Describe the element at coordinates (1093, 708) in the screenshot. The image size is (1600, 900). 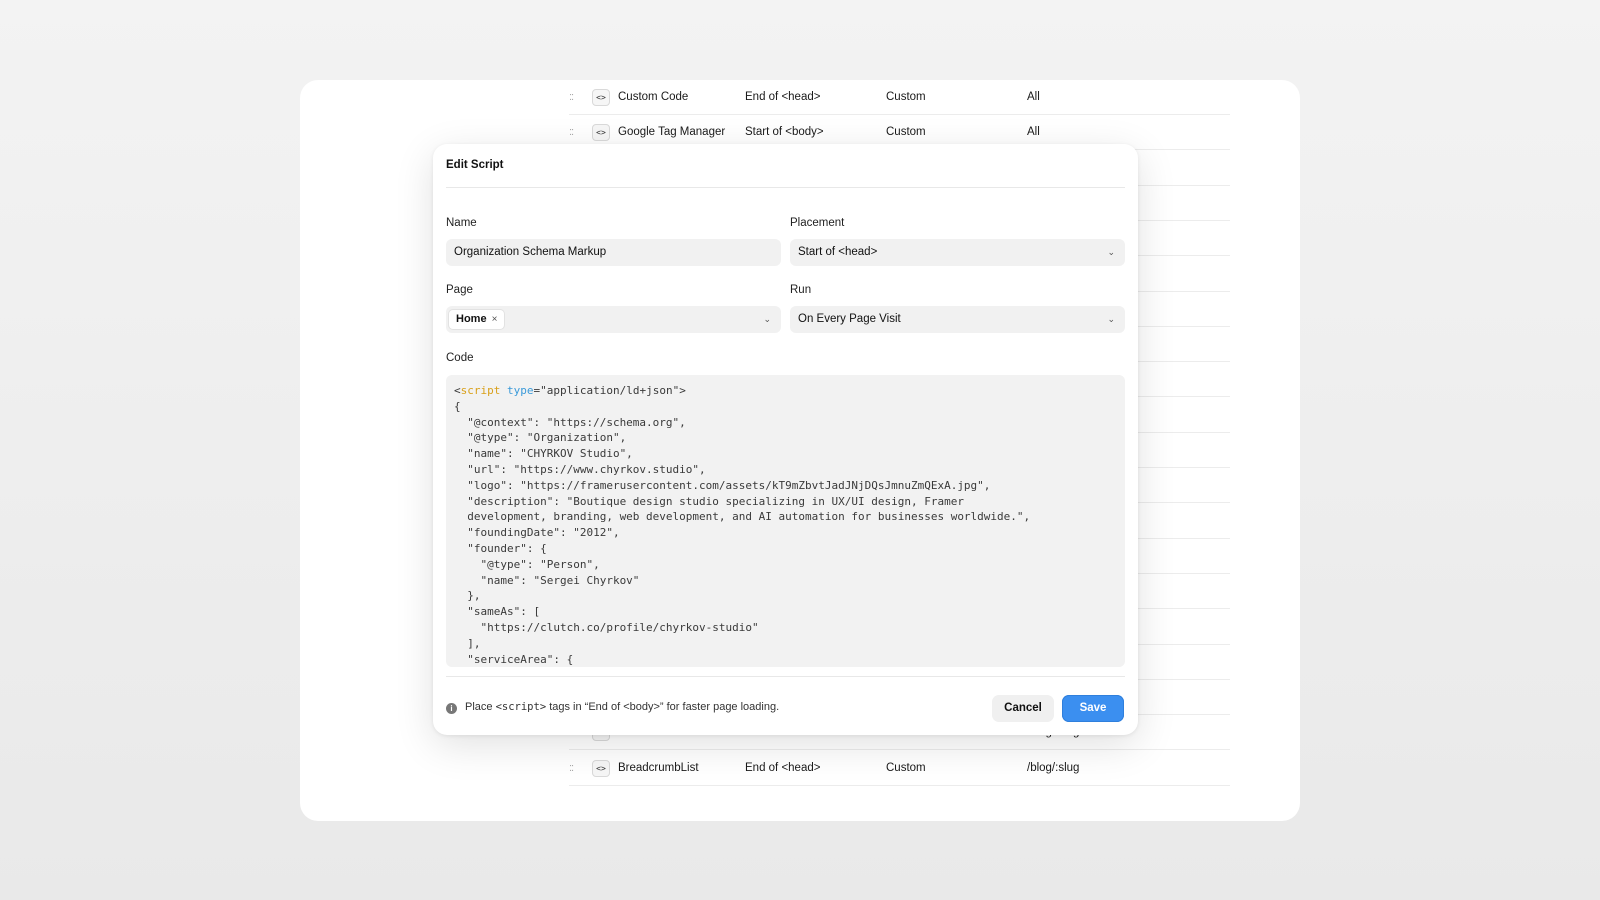
I see `save-button: Save` at that location.